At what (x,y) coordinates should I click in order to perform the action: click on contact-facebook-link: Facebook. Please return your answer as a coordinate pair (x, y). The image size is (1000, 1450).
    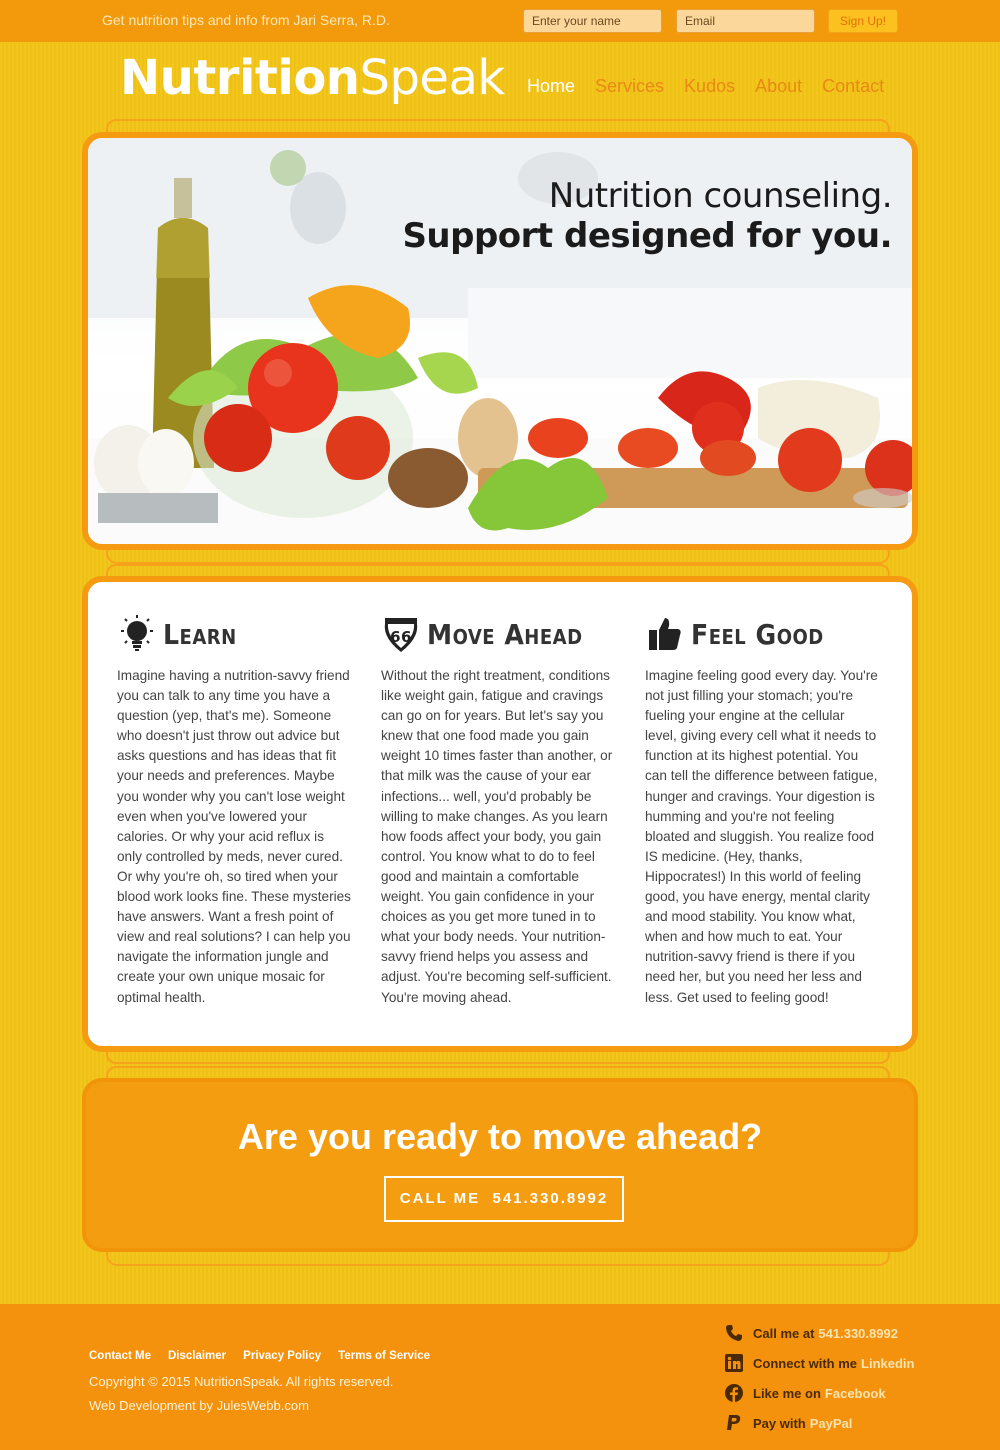
    Looking at the image, I should click on (855, 1393).